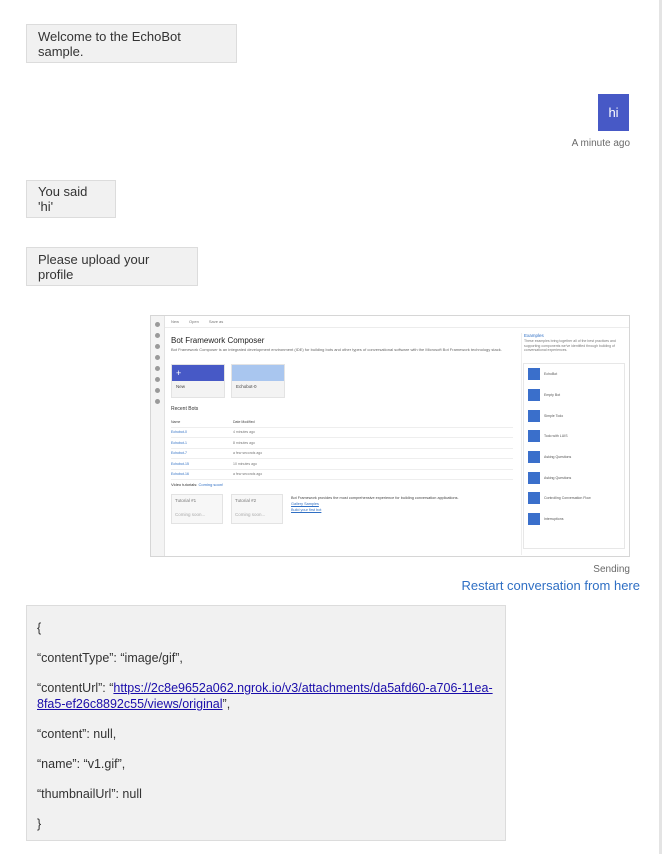 Image resolution: width=662 pixels, height=854 pixels. What do you see at coordinates (158, 436) in the screenshot?
I see `image-left-nav` at bounding box center [158, 436].